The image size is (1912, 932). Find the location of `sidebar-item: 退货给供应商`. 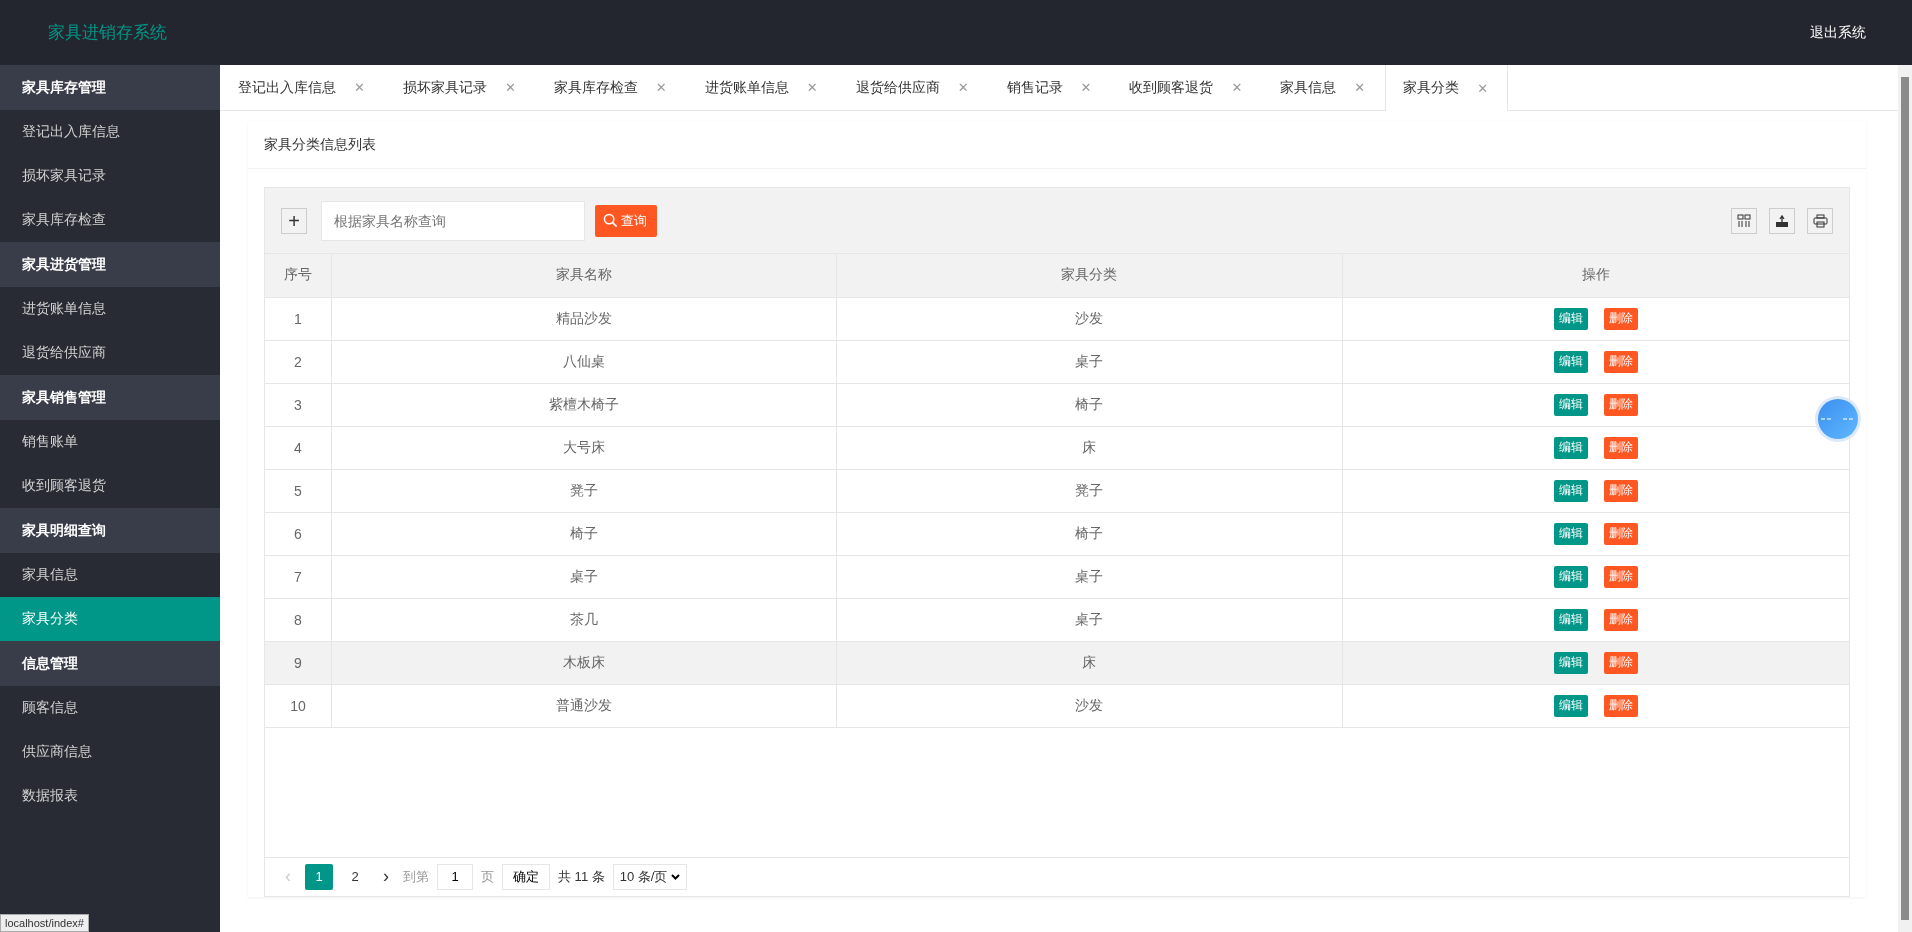

sidebar-item: 退货给供应商 is located at coordinates (110, 353).